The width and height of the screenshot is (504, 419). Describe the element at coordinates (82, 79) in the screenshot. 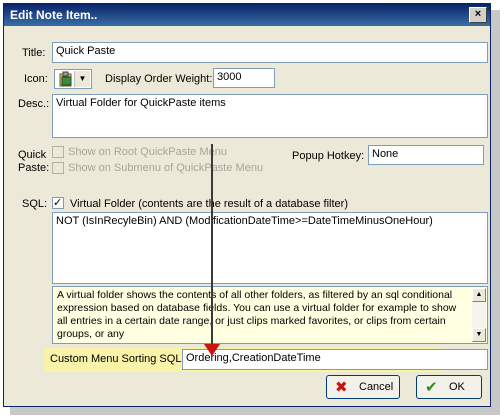

I see `chevron-down-icon: ▼` at that location.